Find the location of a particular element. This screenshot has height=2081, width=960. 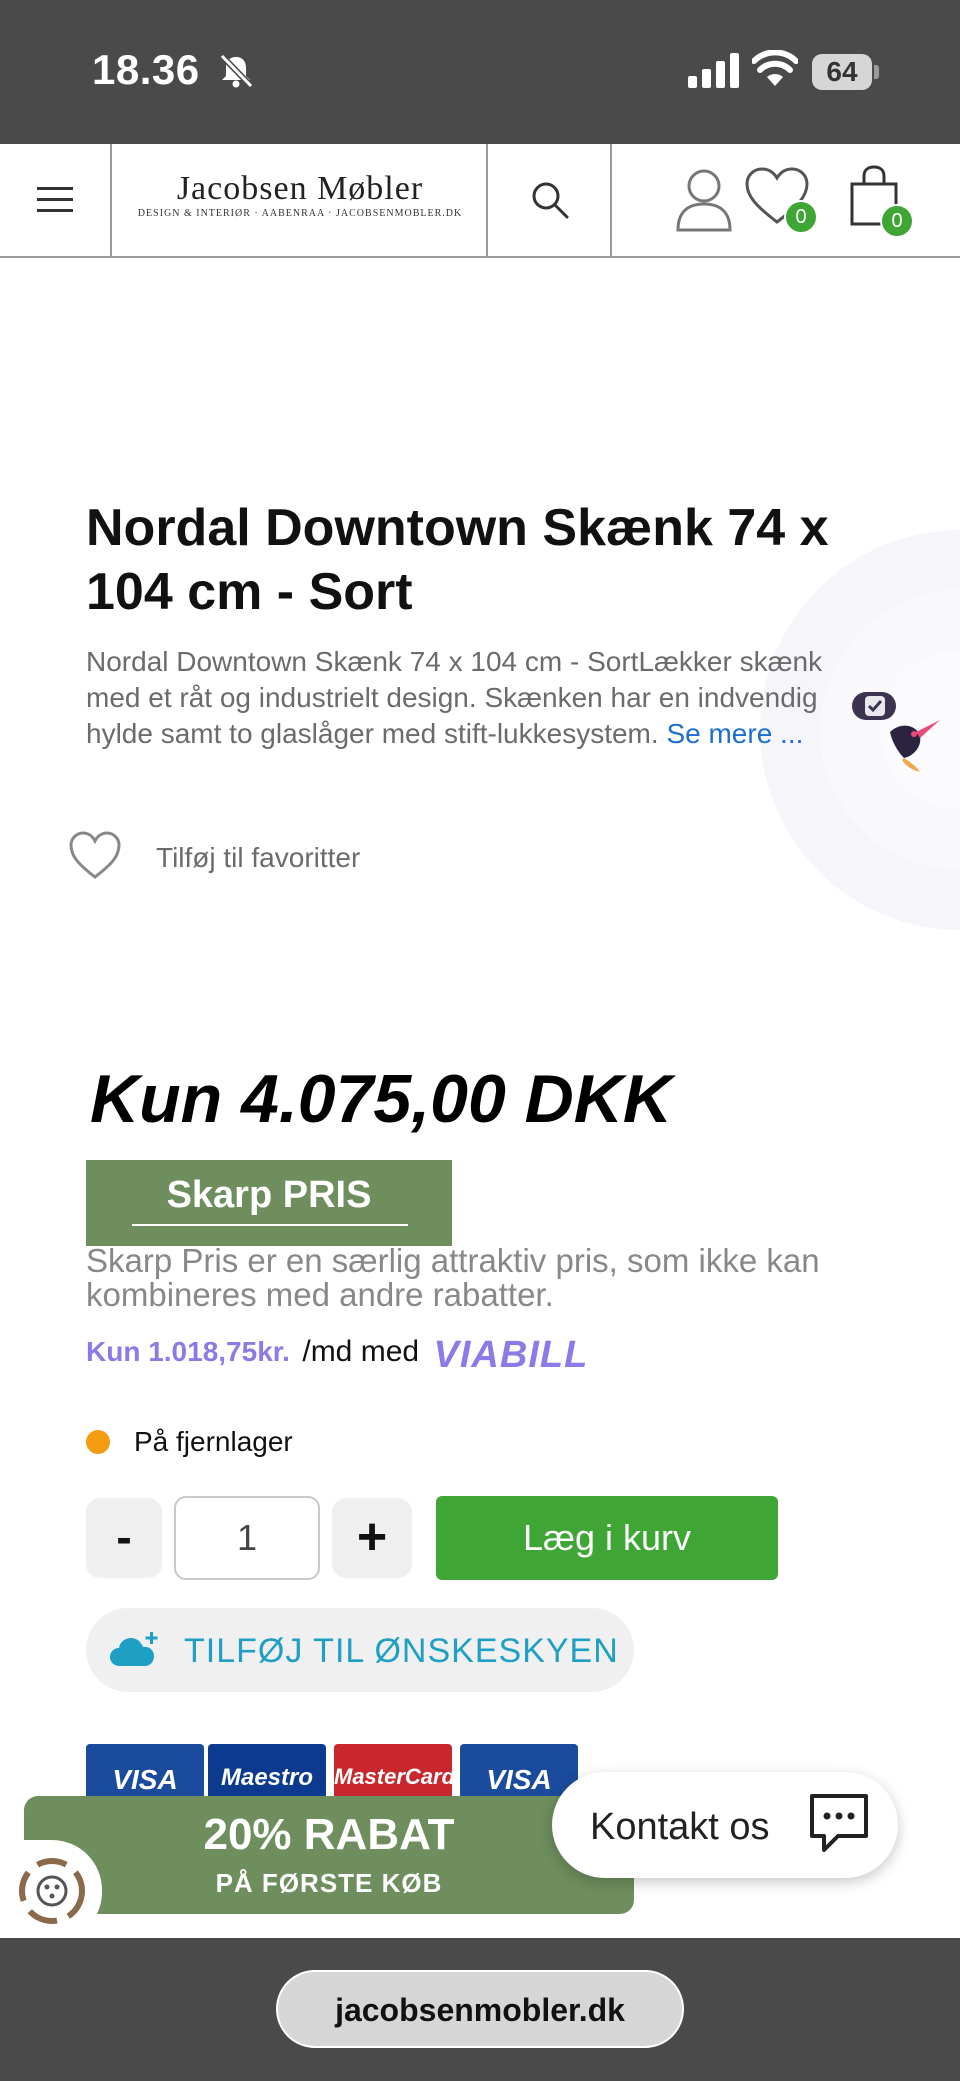

mastercard-card-icon: MasterCard is located at coordinates (393, 1774).